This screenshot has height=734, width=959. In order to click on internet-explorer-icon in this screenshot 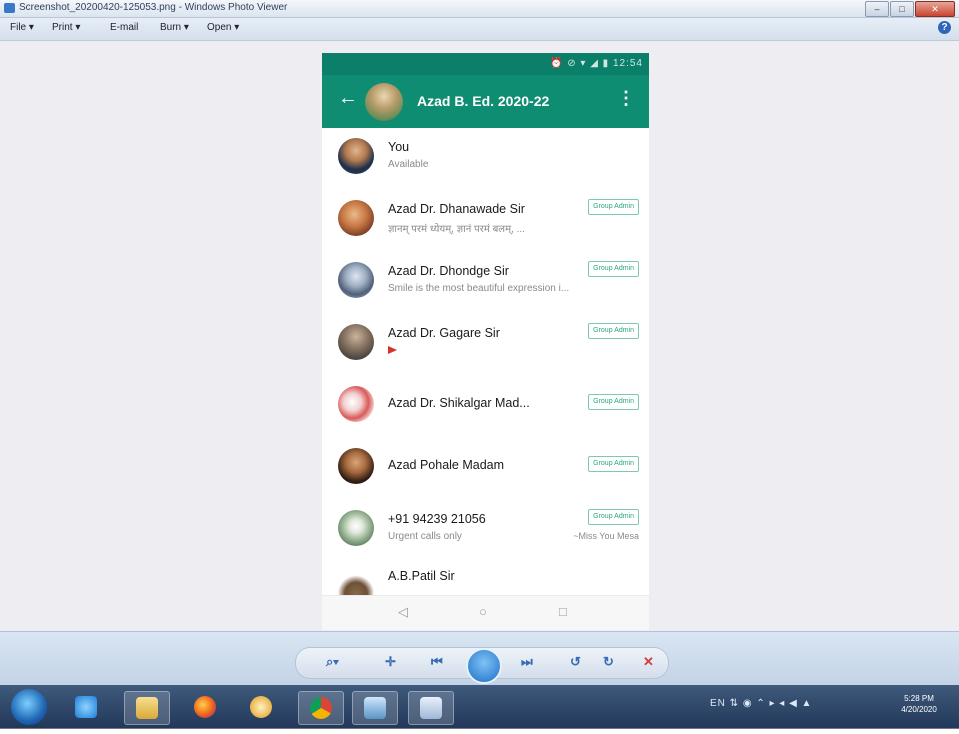, I will do `click(86, 707)`.